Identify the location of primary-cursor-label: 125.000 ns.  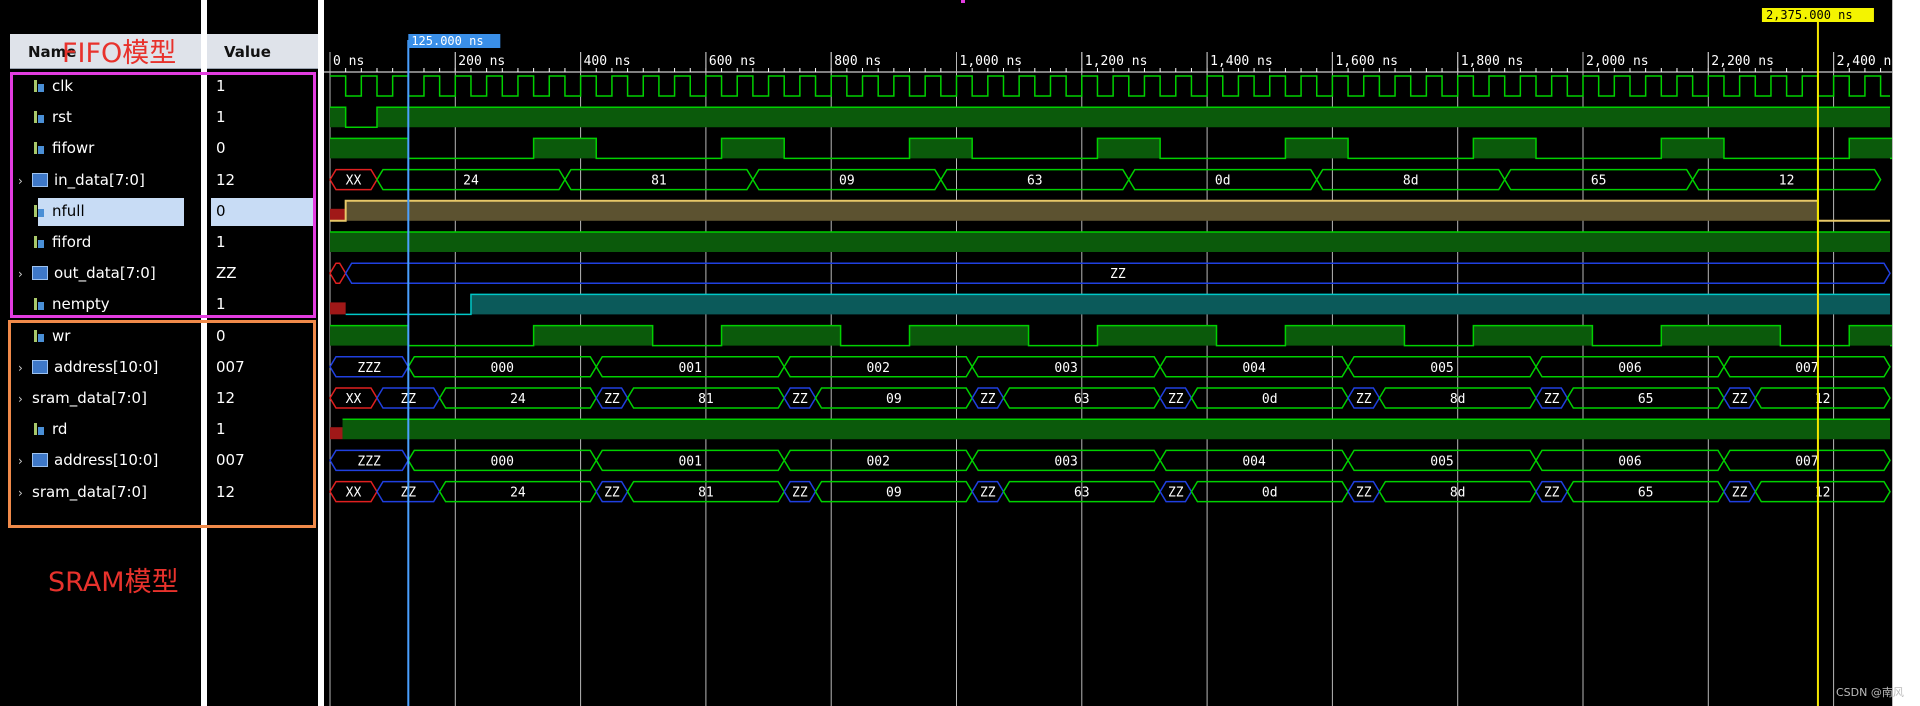
(447, 41).